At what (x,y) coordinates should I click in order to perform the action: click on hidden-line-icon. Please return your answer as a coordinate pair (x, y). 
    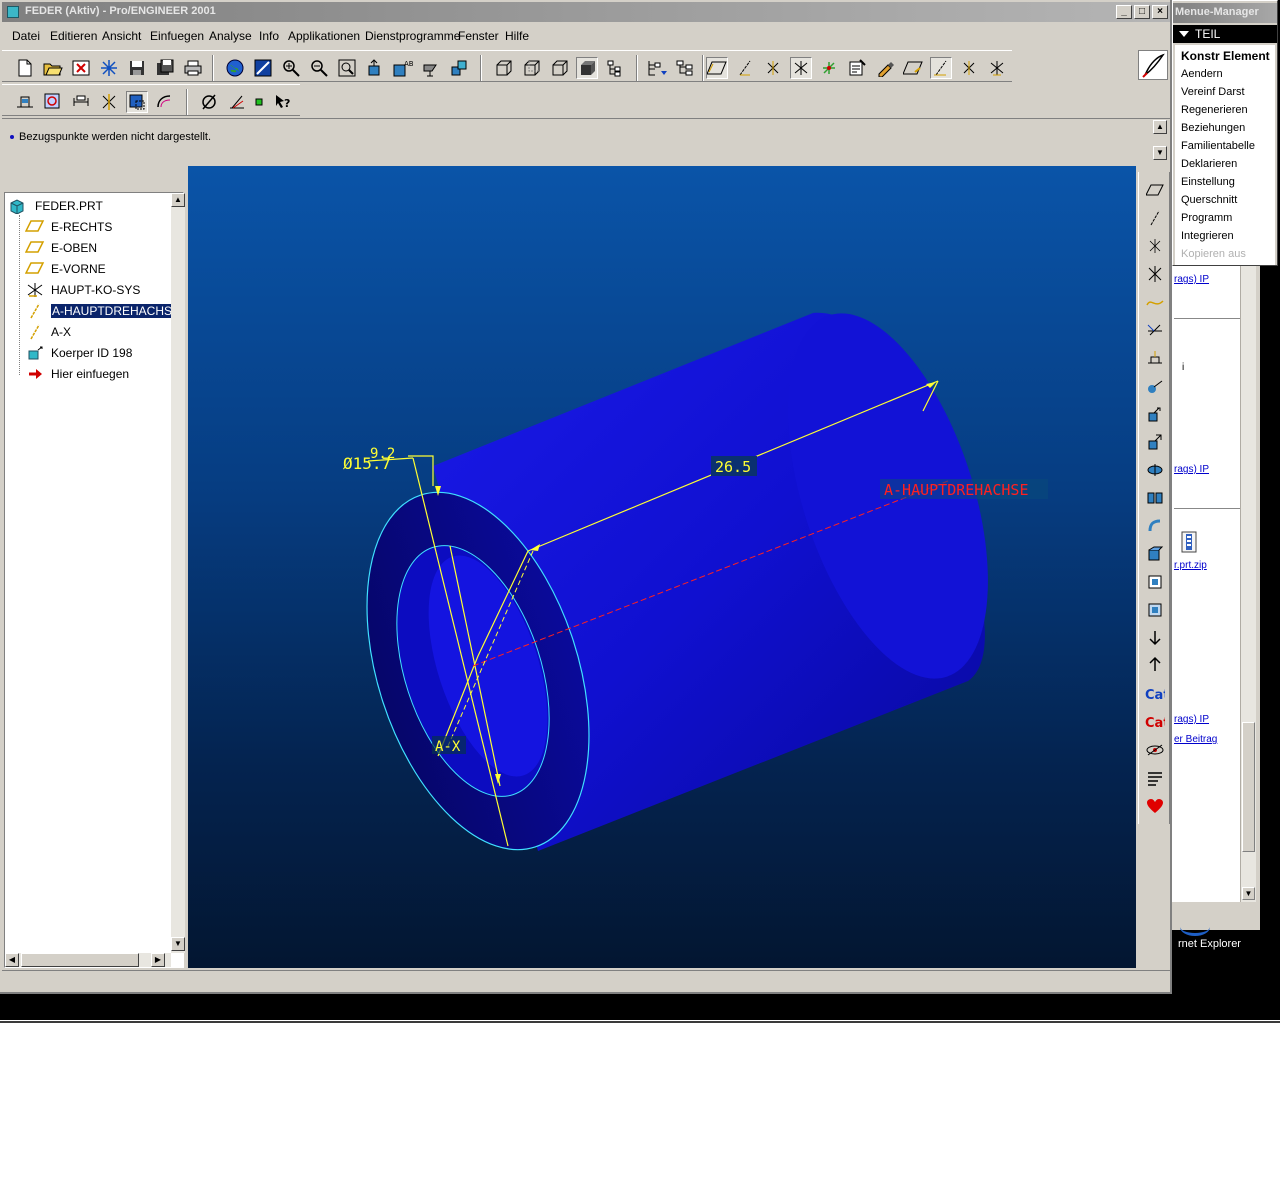
    Looking at the image, I should click on (531, 68).